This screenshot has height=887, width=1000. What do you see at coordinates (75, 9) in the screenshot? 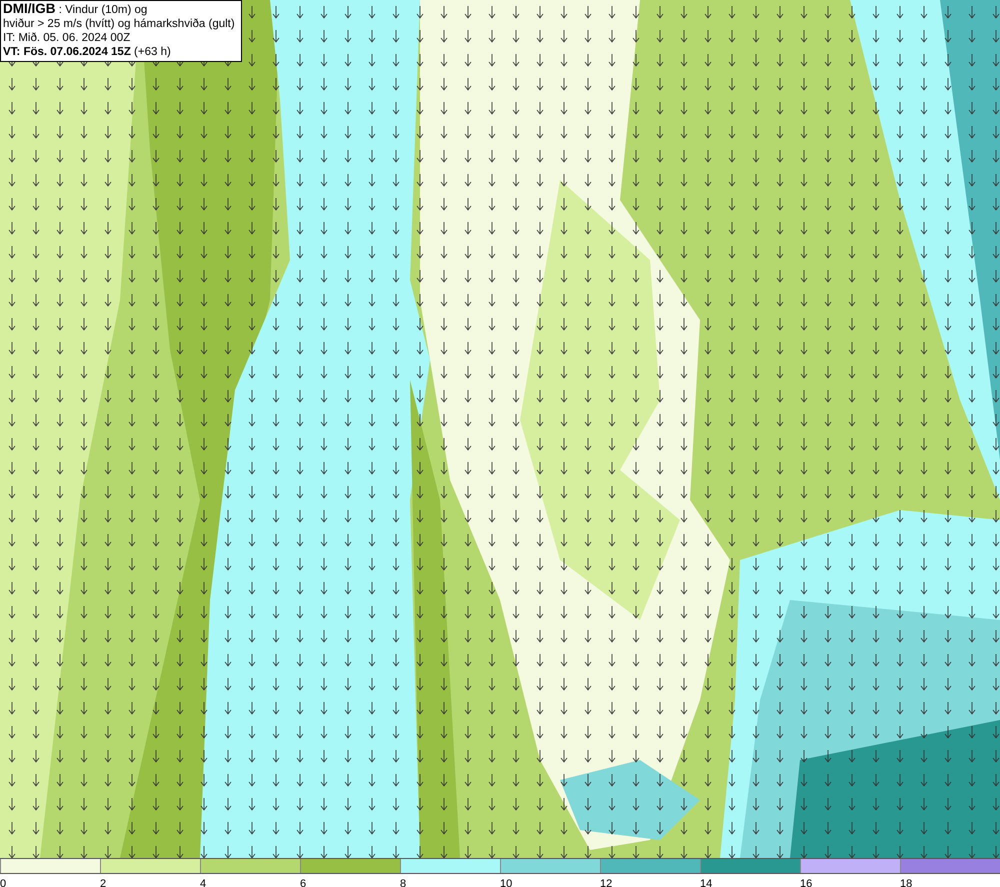
I see `title-line: DMI/IGB : Vindur (10m) og` at bounding box center [75, 9].